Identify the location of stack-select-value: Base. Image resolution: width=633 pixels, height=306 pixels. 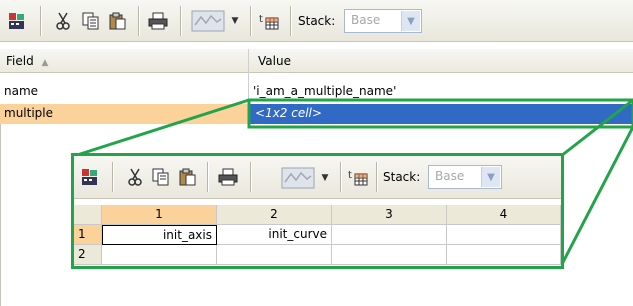
(450, 176).